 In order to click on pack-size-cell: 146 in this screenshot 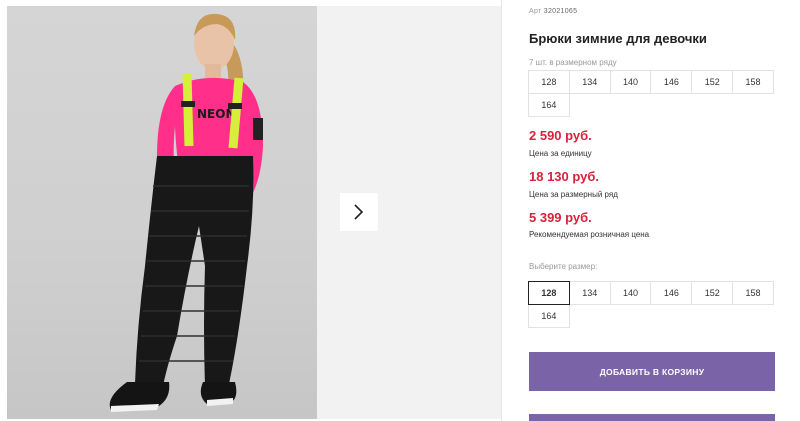, I will do `click(671, 82)`.